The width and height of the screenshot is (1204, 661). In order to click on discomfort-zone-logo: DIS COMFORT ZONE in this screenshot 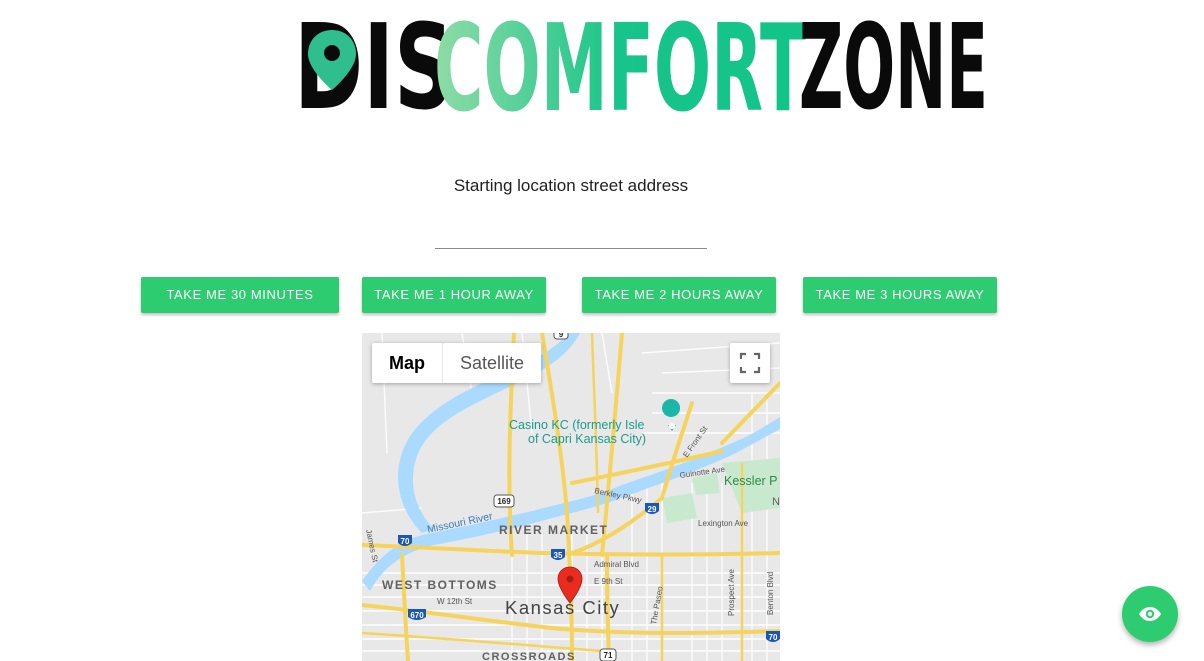, I will do `click(641, 60)`.